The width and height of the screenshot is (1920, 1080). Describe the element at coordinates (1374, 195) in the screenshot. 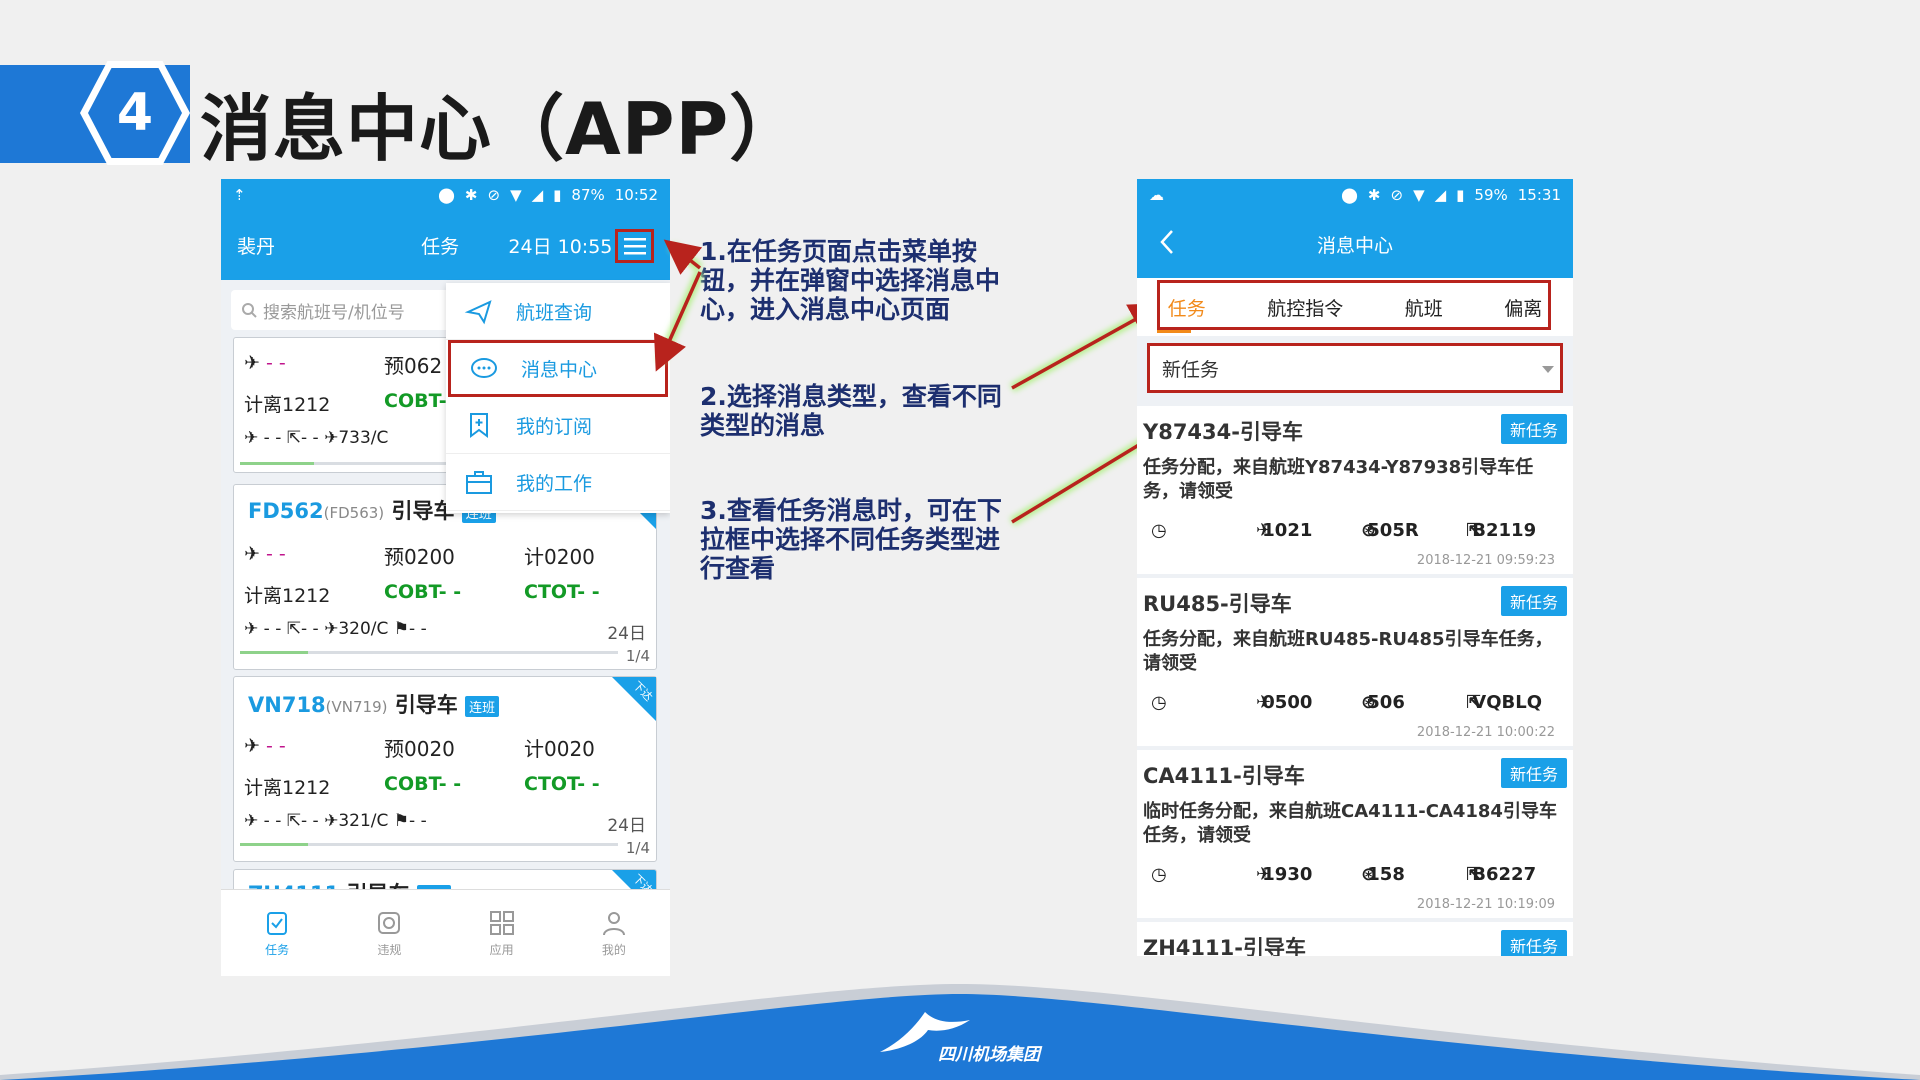

I see `bluetooth-icon: ✱` at that location.